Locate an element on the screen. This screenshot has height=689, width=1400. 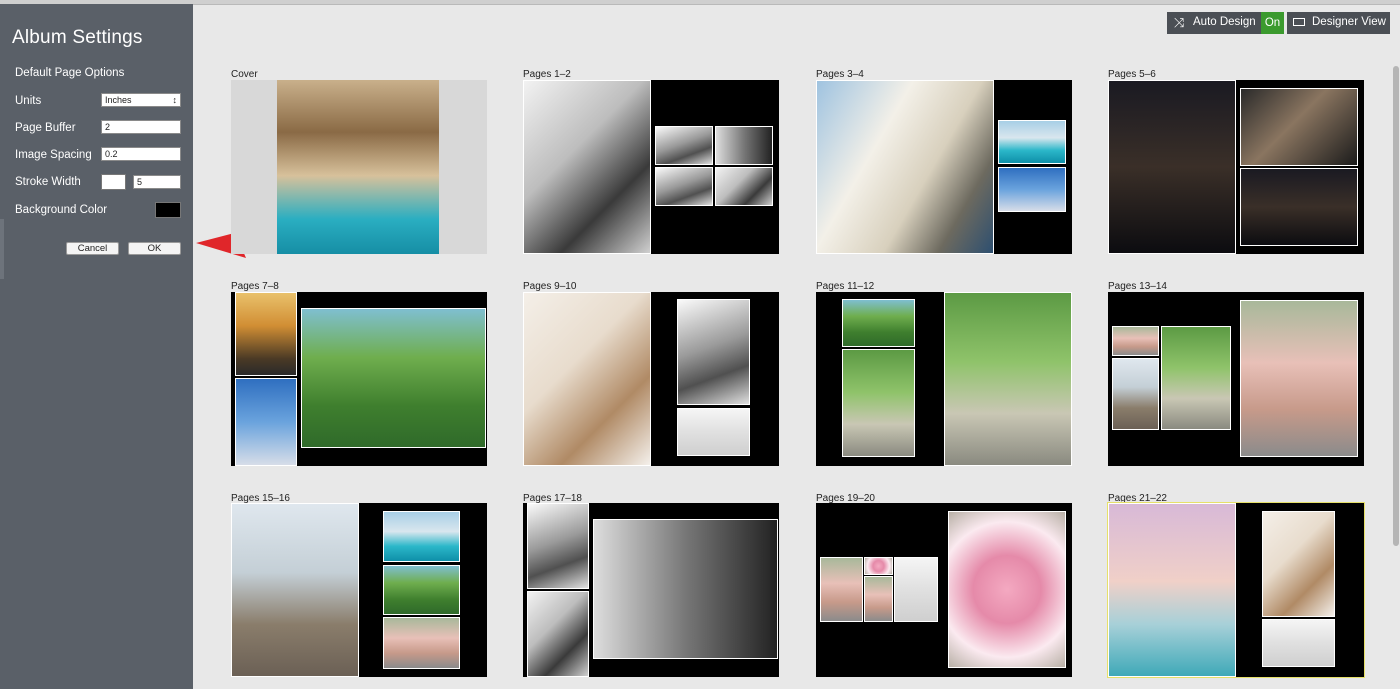
cover-photo is located at coordinates (358, 167).